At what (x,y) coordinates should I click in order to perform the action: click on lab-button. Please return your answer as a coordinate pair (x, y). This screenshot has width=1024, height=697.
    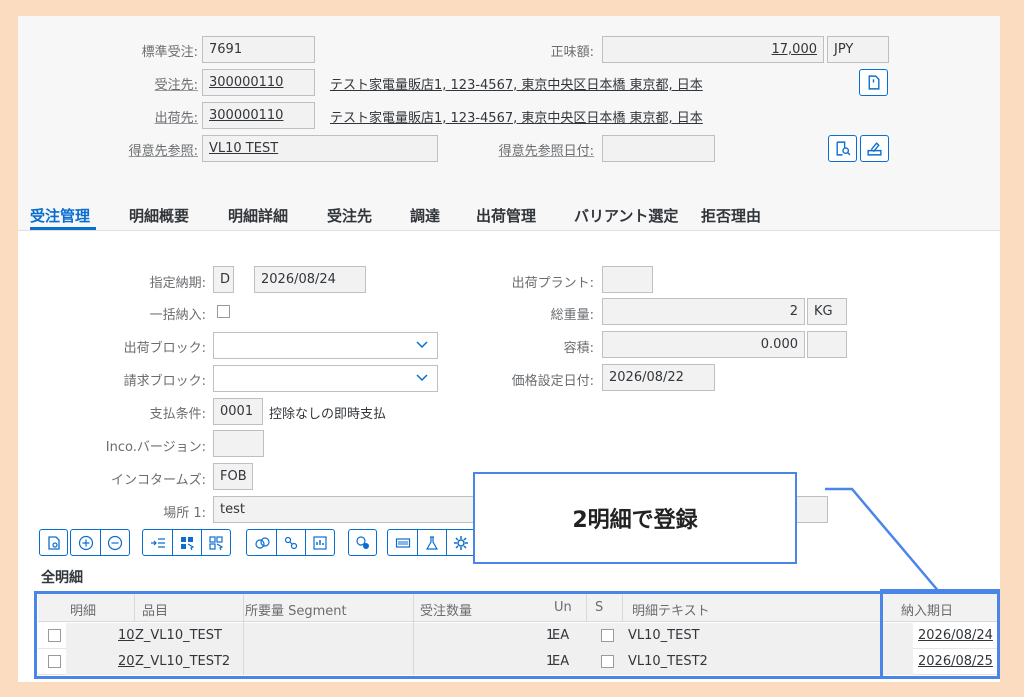
    Looking at the image, I should click on (431, 542).